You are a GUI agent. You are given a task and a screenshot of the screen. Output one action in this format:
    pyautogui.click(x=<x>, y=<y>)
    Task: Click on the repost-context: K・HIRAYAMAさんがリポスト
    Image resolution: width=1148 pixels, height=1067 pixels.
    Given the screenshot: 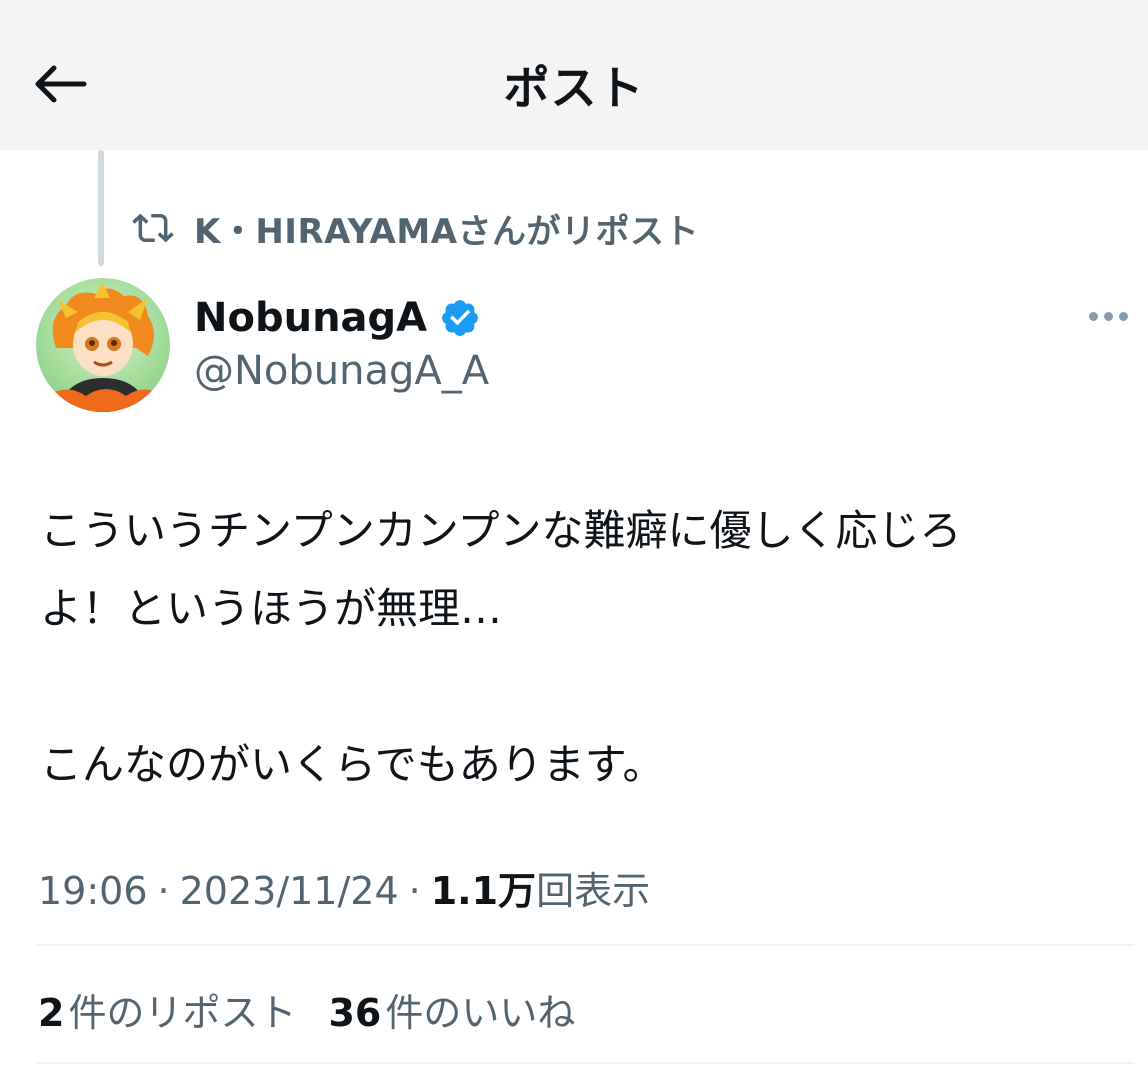 What is the action you would take?
    pyautogui.click(x=416, y=228)
    